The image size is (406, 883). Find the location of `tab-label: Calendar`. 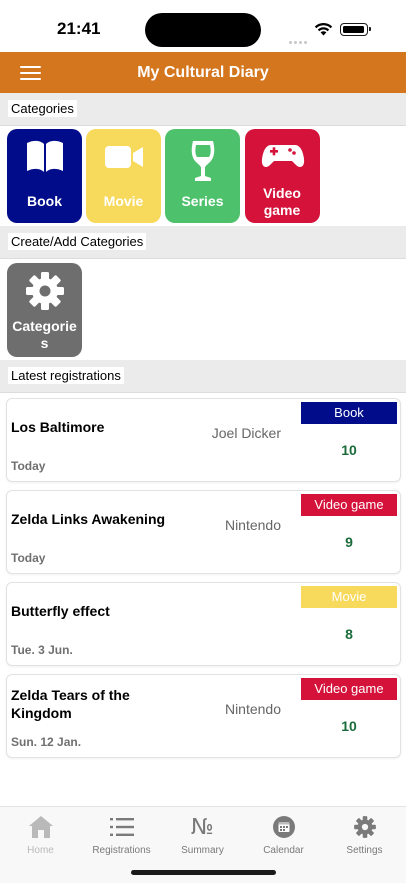

tab-label: Calendar is located at coordinates (283, 850).